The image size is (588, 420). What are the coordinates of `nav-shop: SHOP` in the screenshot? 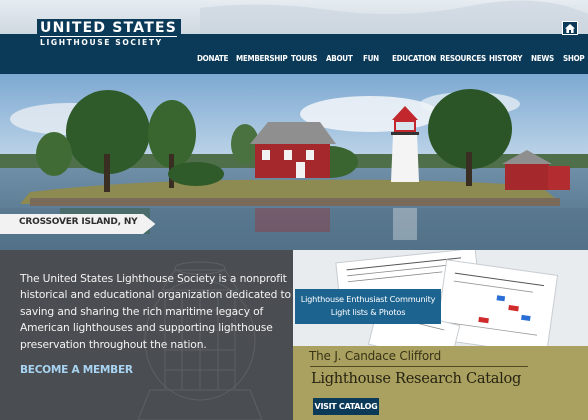 It's located at (574, 58).